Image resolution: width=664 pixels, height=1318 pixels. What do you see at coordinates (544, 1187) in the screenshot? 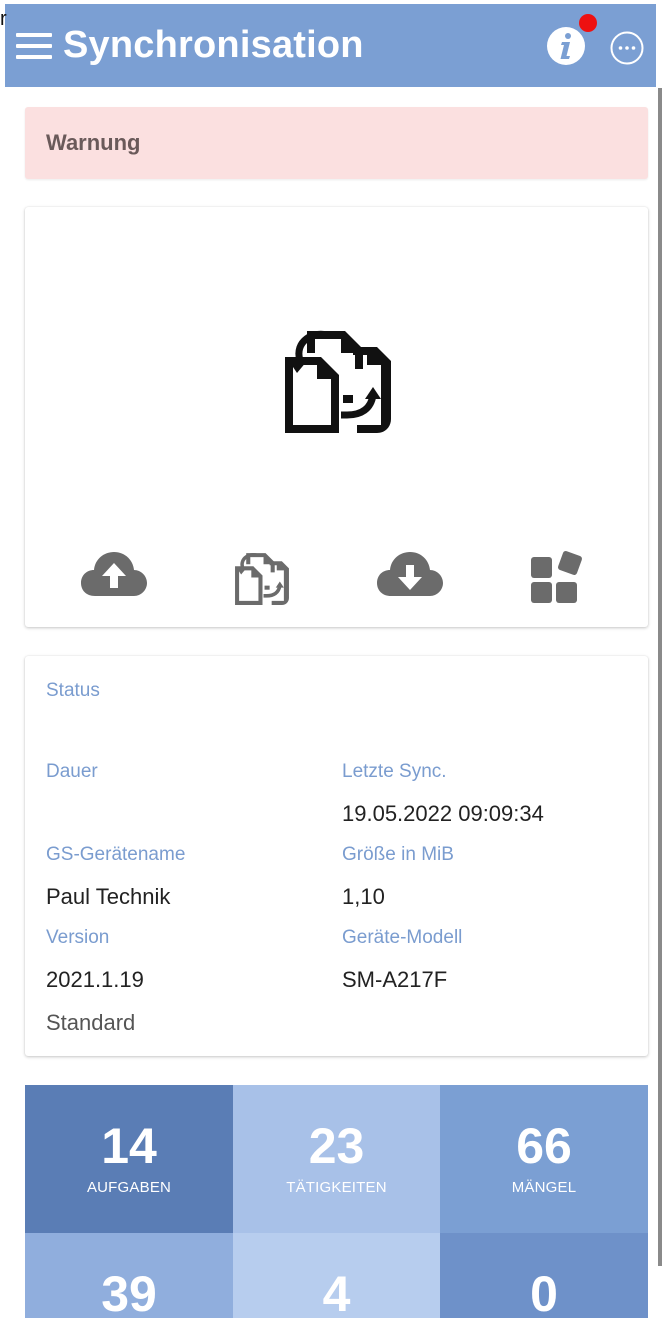
I see `tile-caption: MÄNGEL` at bounding box center [544, 1187].